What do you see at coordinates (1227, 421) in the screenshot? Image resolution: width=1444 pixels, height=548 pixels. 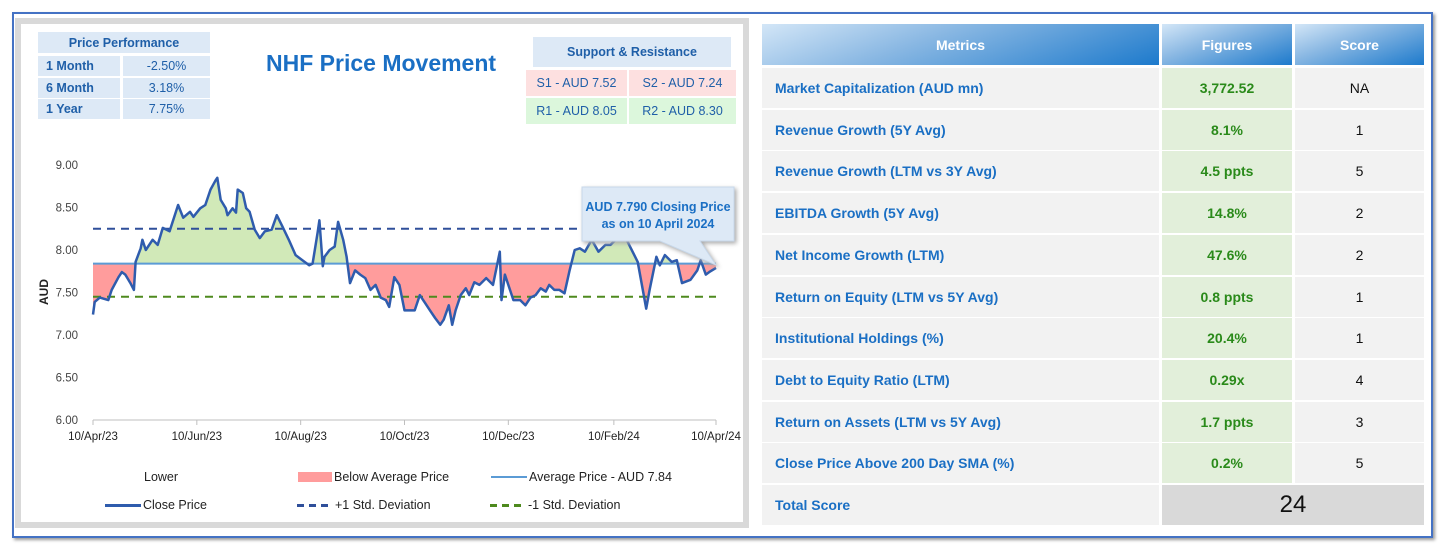 I see `figure-cell: 1.7 ppts` at bounding box center [1227, 421].